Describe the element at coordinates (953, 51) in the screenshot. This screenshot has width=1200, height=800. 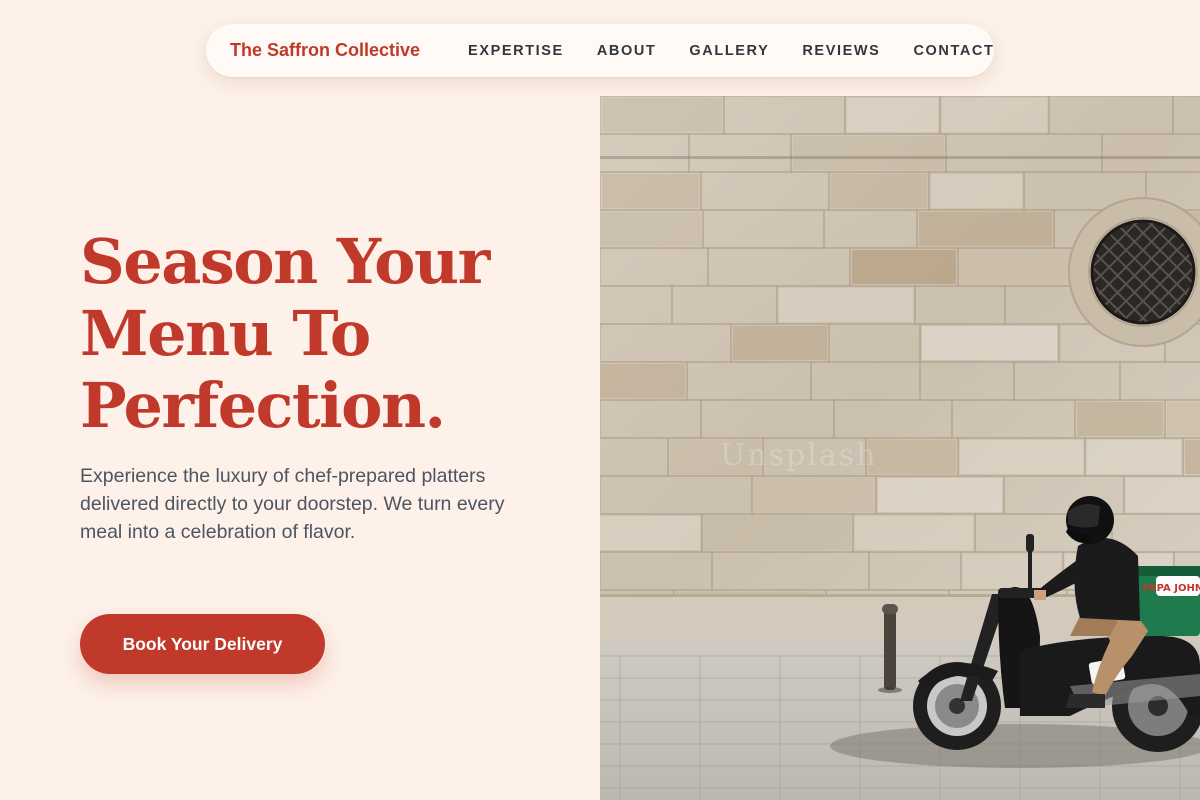
I see `nav-link-contact: CONTACT` at that location.